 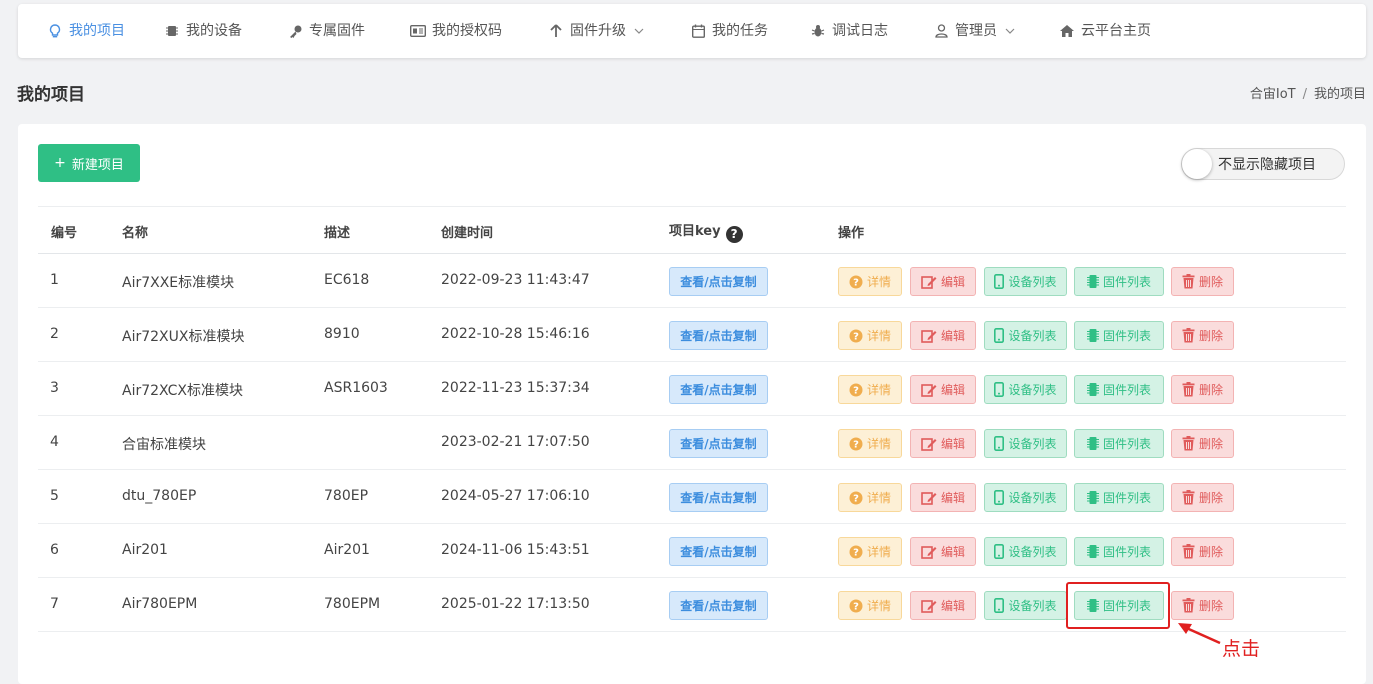 What do you see at coordinates (974, 31) in the screenshot?
I see `nav-item-admin: 管理员` at bounding box center [974, 31].